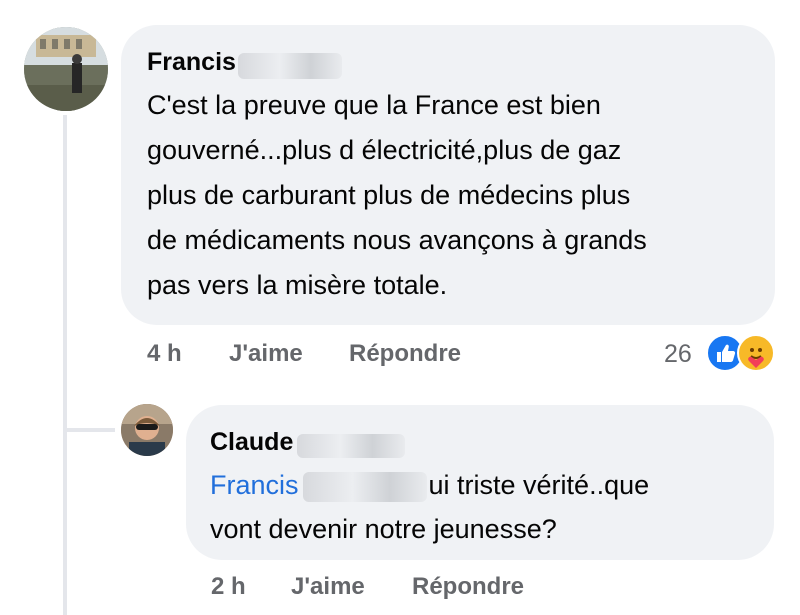 Image resolution: width=800 pixels, height=615 pixels. What do you see at coordinates (539, 485) in the screenshot?
I see `reply-line-text: ui triste vérité..que` at bounding box center [539, 485].